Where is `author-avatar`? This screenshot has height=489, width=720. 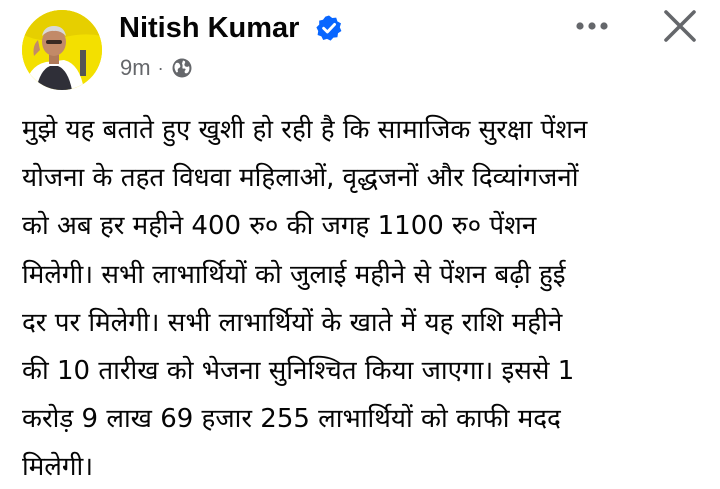 author-avatar is located at coordinates (62, 50).